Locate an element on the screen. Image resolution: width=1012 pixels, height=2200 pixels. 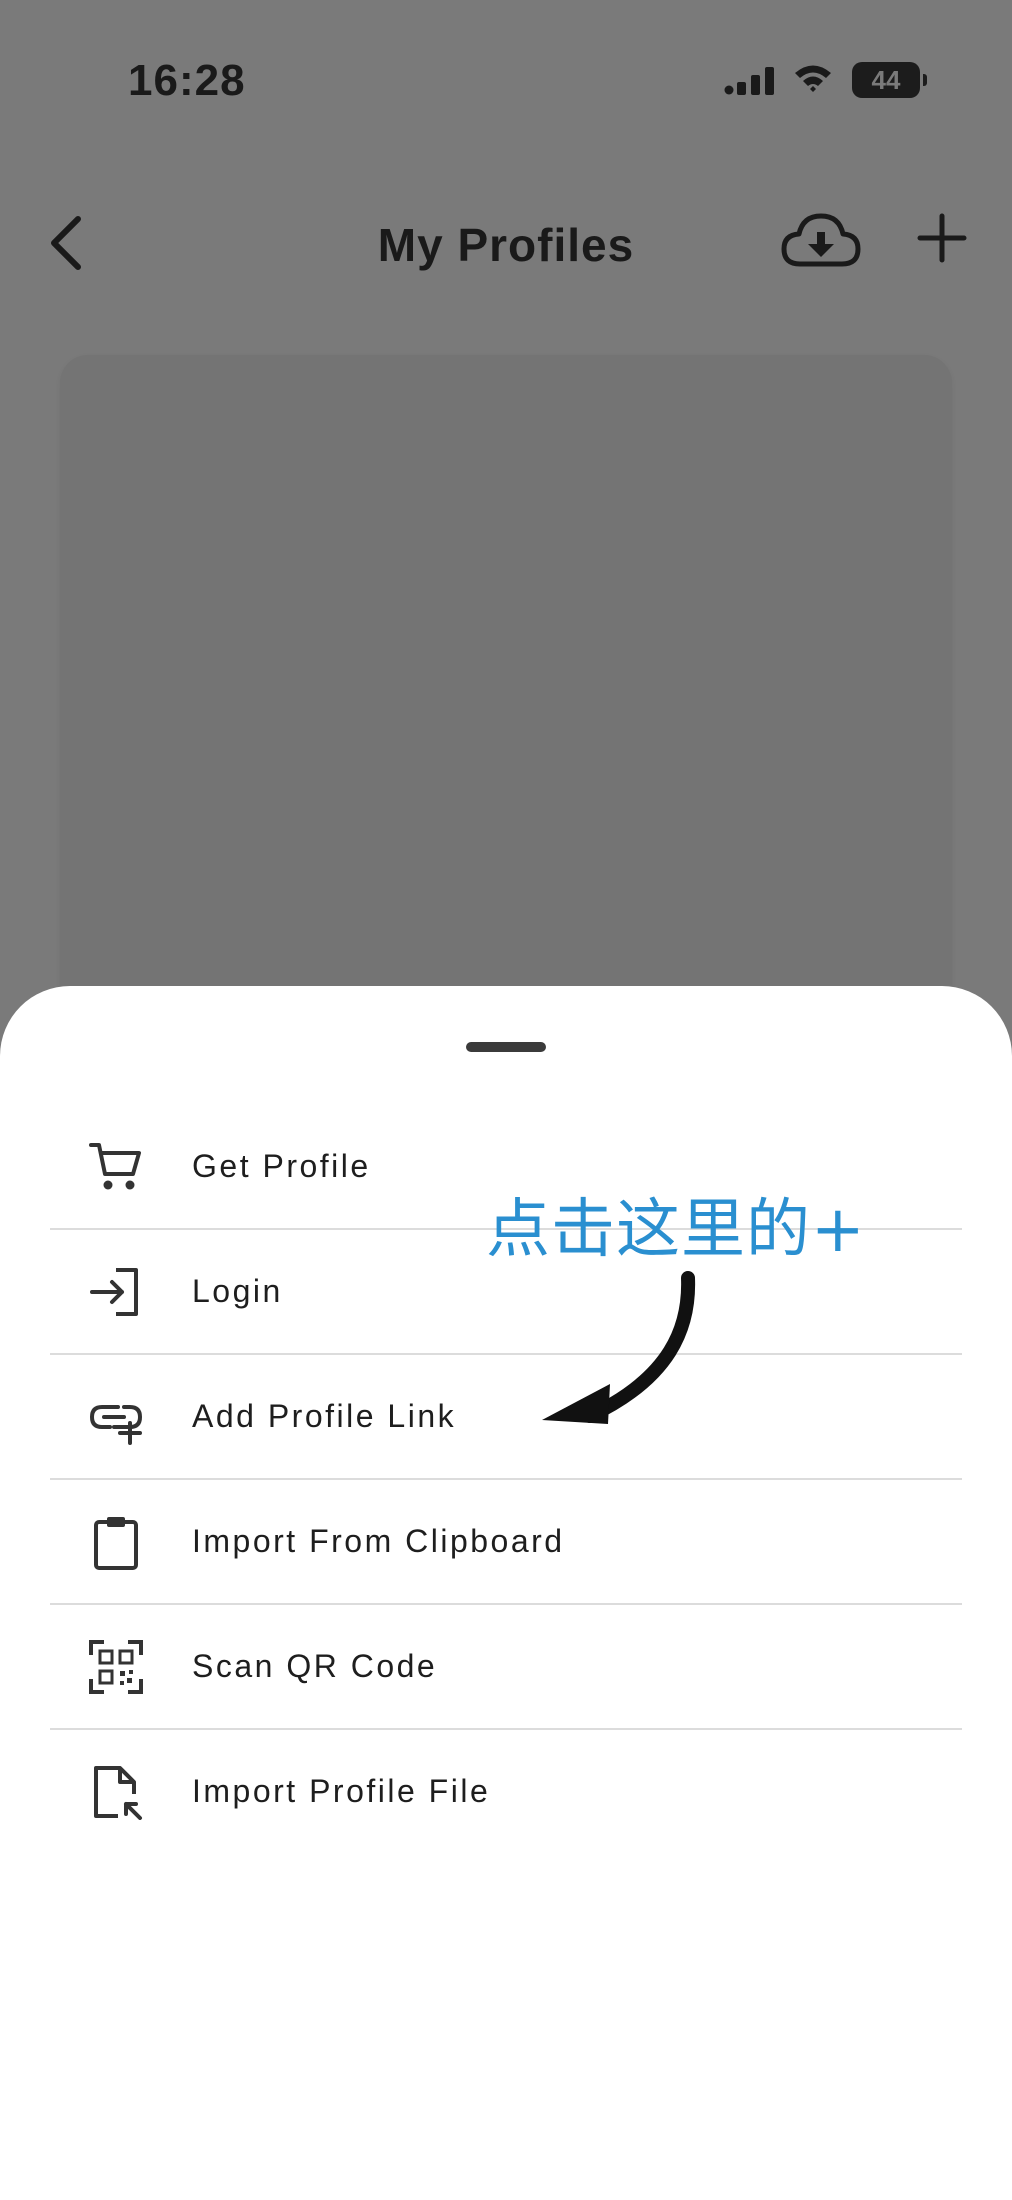
annotation-text: 点击这里的+ is located at coordinates (676, 1230).